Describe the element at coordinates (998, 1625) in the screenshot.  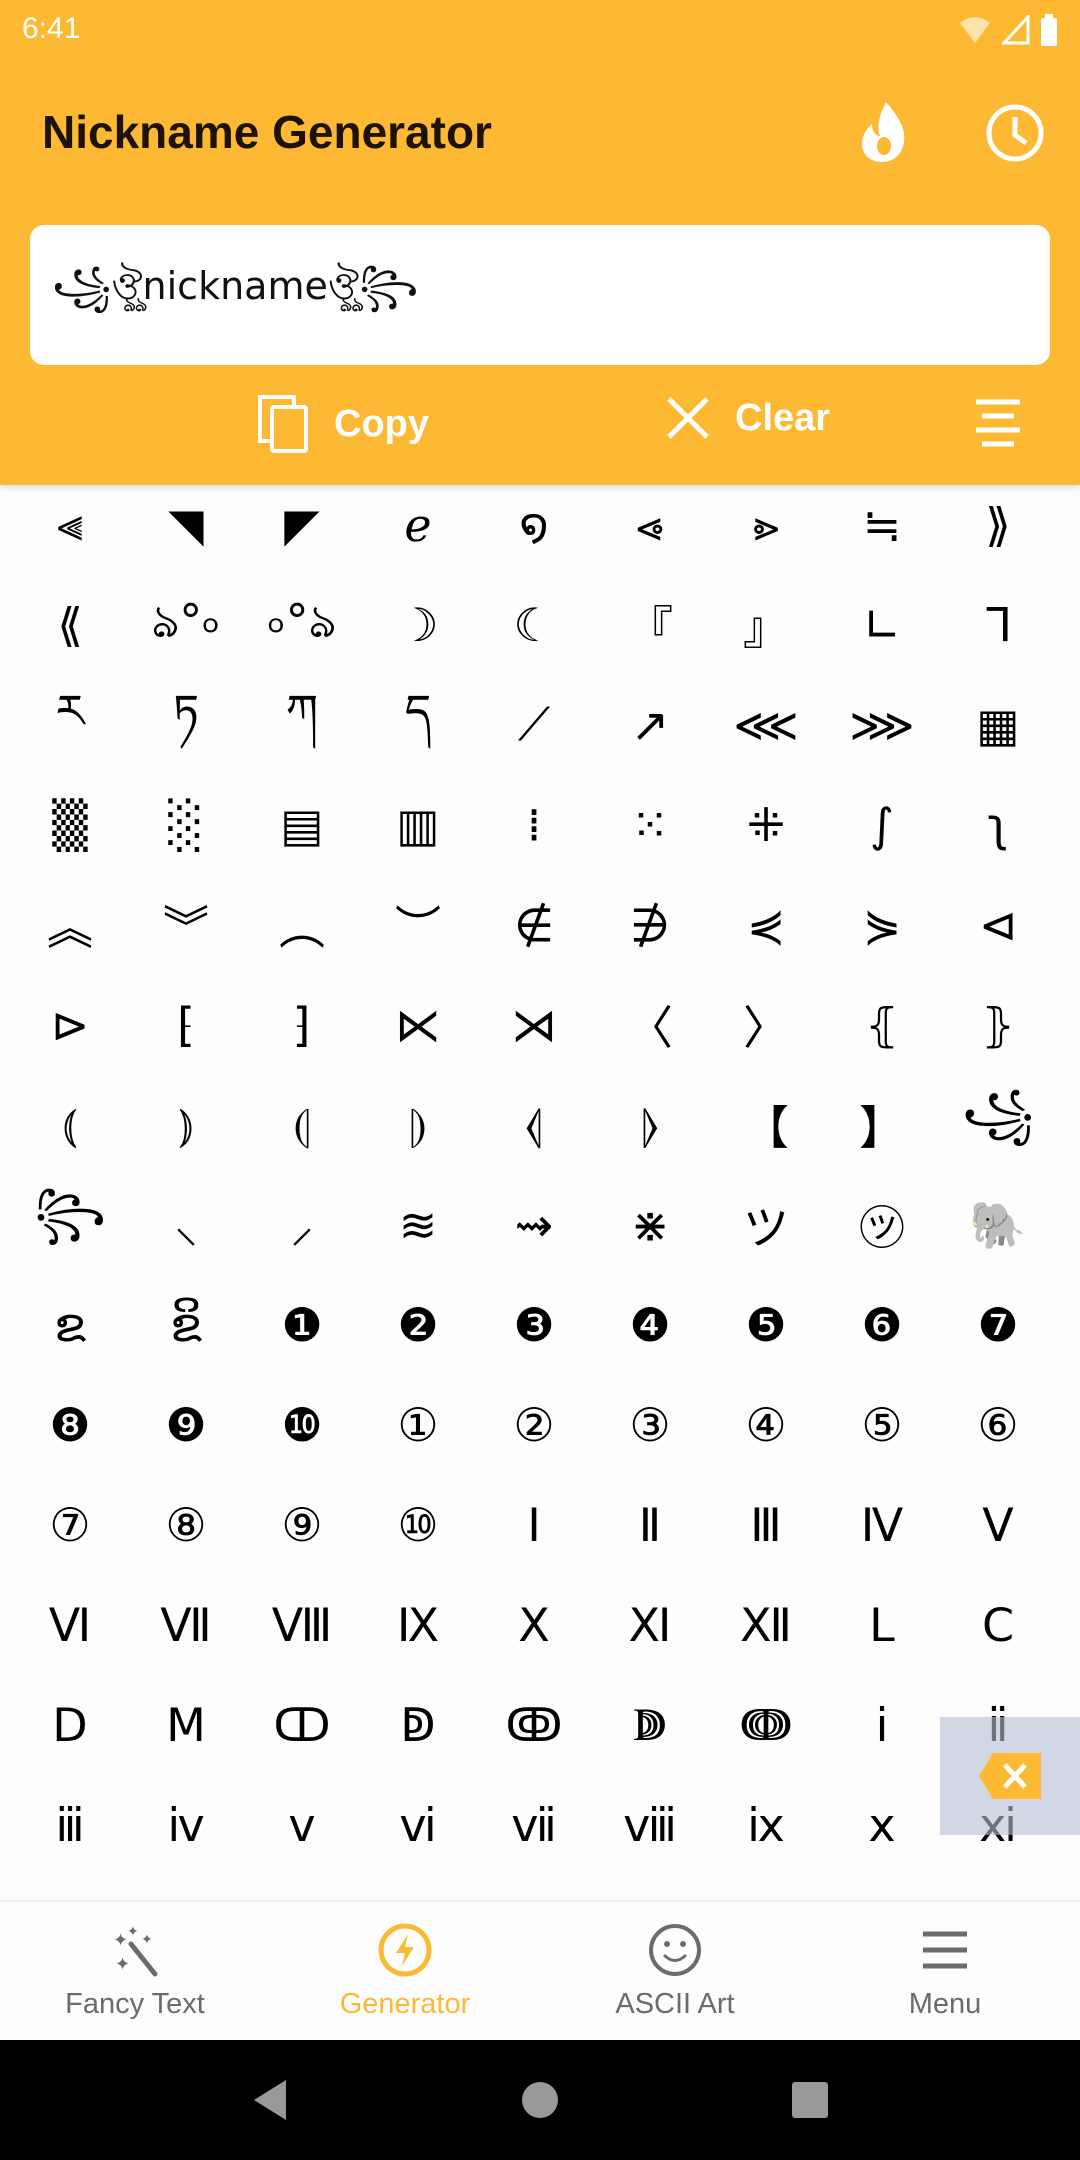
I see `symbol-cell: Ⅽ` at that location.